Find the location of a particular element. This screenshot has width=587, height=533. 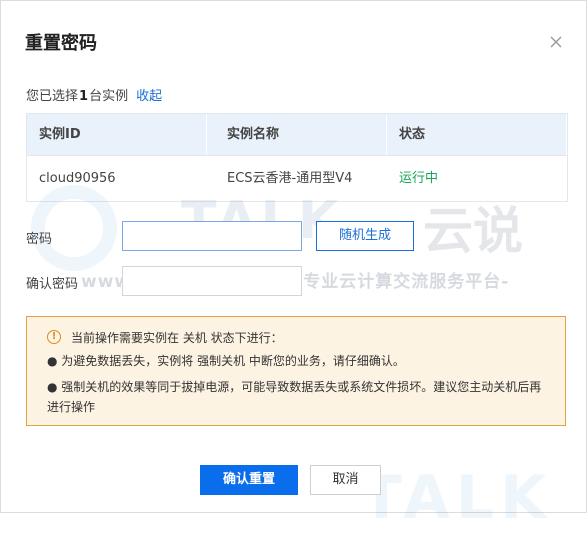

column-header-name: 实例名称 is located at coordinates (297, 134).